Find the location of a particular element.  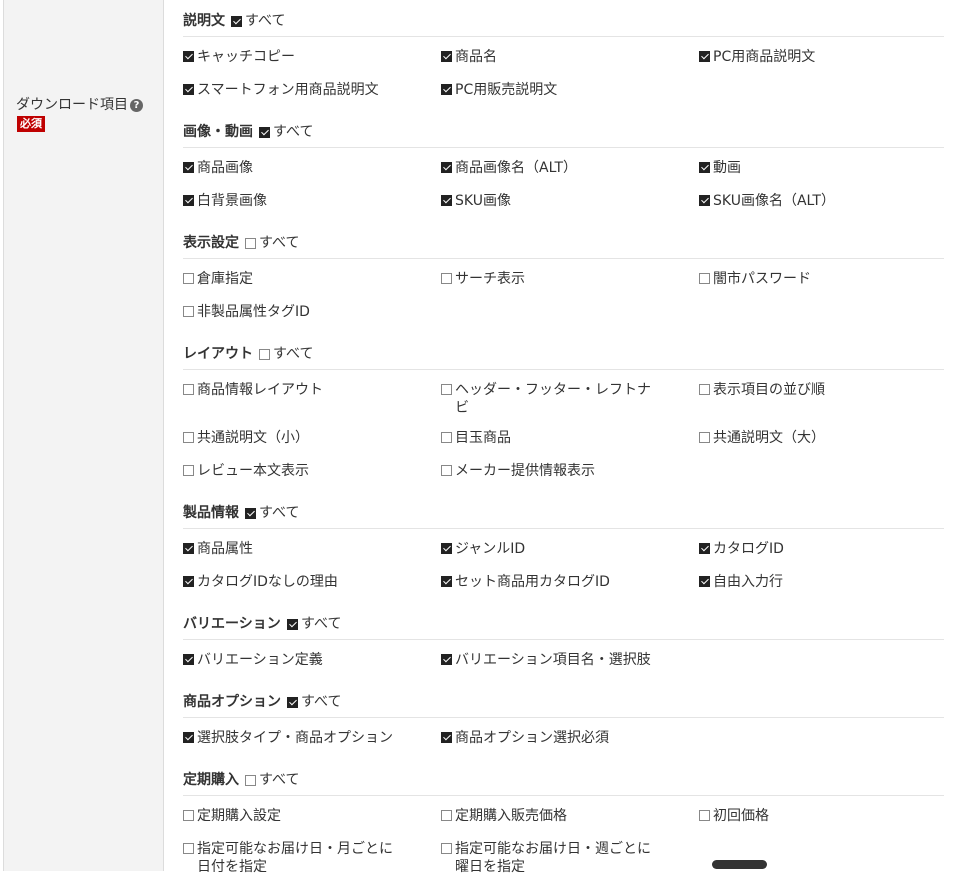

select-all-label: すべて is located at coordinates (265, 21).